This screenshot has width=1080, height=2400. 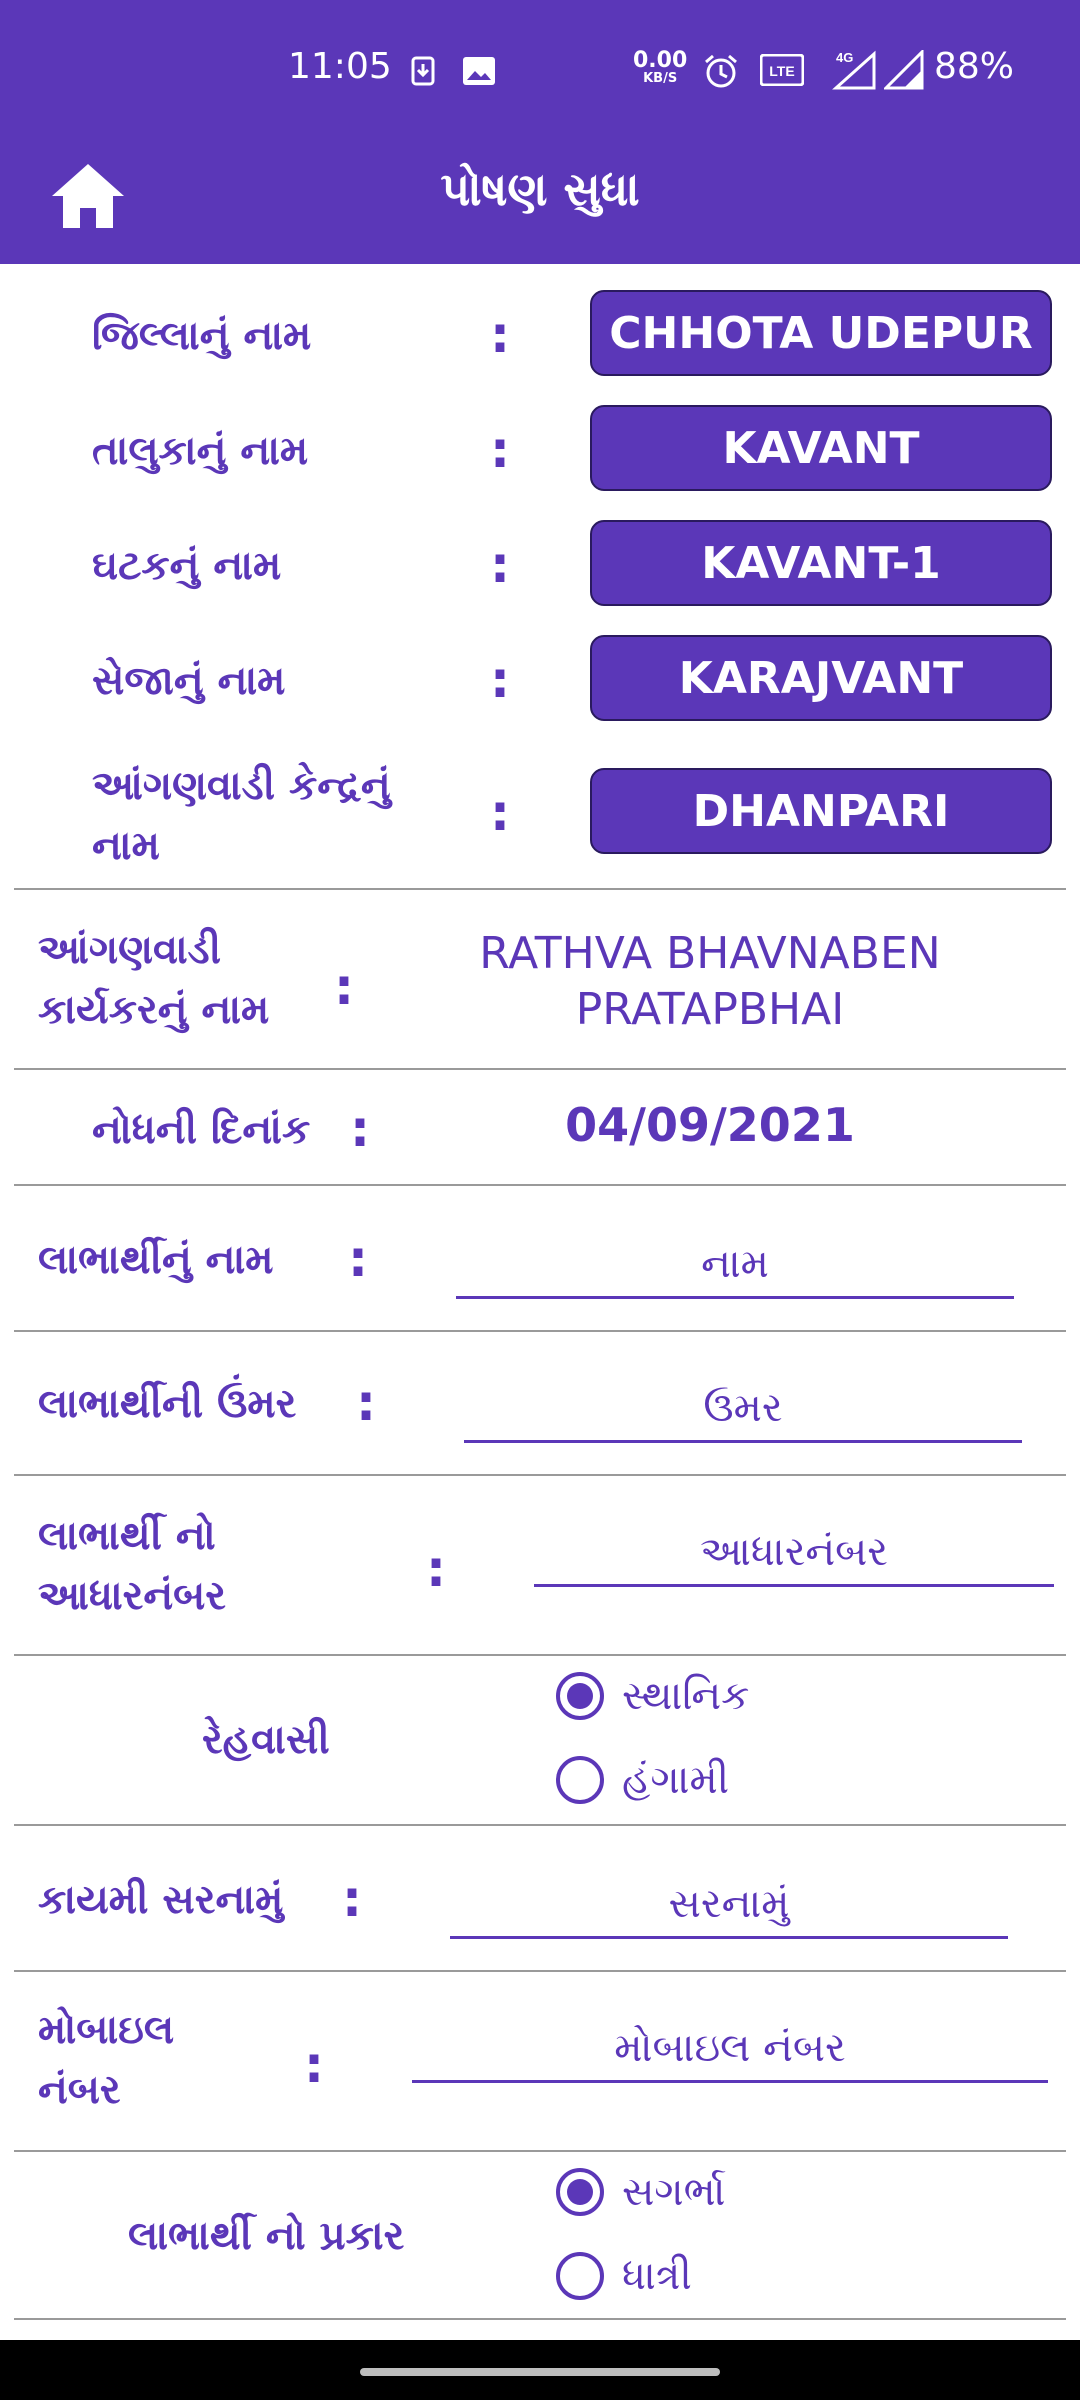 I want to click on worker-name-line-2: PRATAPBHAI, so click(x=710, y=1009).